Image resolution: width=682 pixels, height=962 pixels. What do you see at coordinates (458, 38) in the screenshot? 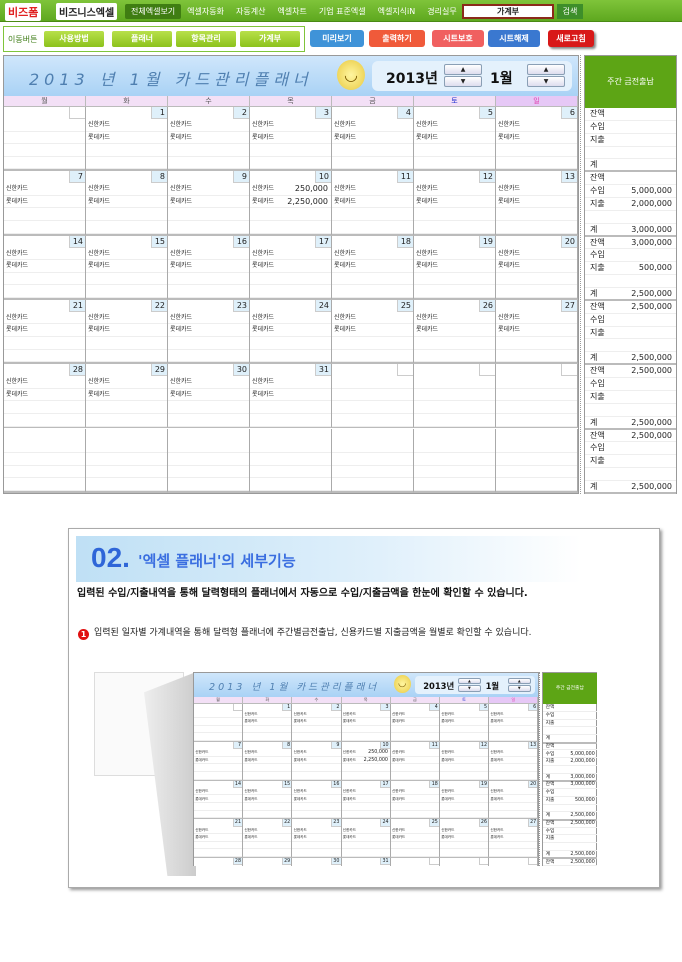
I see `protect-sheet-button: 시트보호` at bounding box center [458, 38].